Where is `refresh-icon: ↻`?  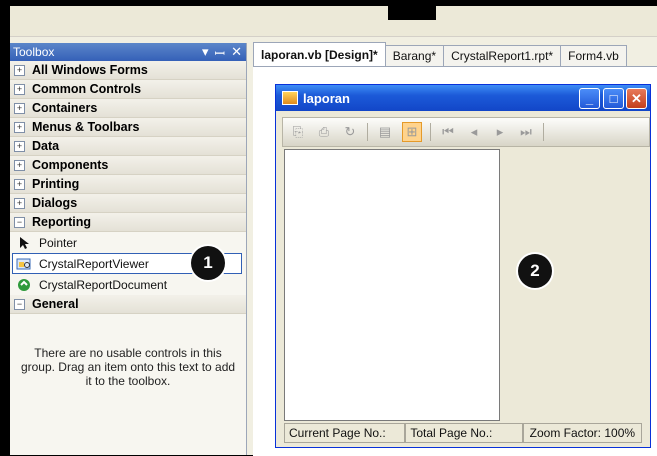 refresh-icon: ↻ is located at coordinates (350, 132).